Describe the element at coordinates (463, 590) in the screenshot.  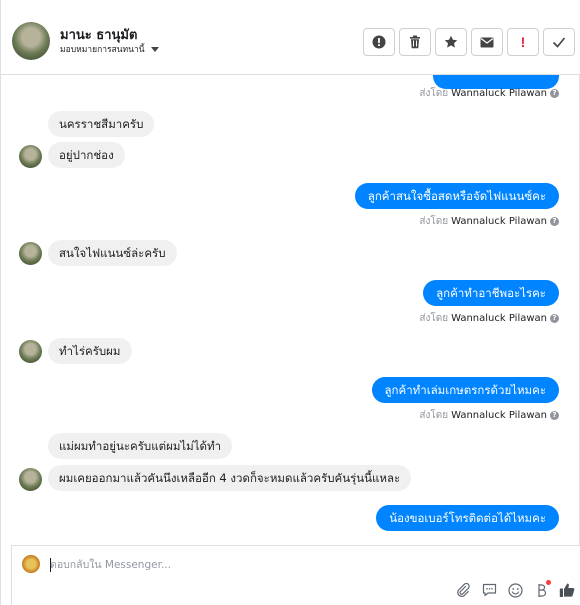
I see `paperclip-icon` at that location.